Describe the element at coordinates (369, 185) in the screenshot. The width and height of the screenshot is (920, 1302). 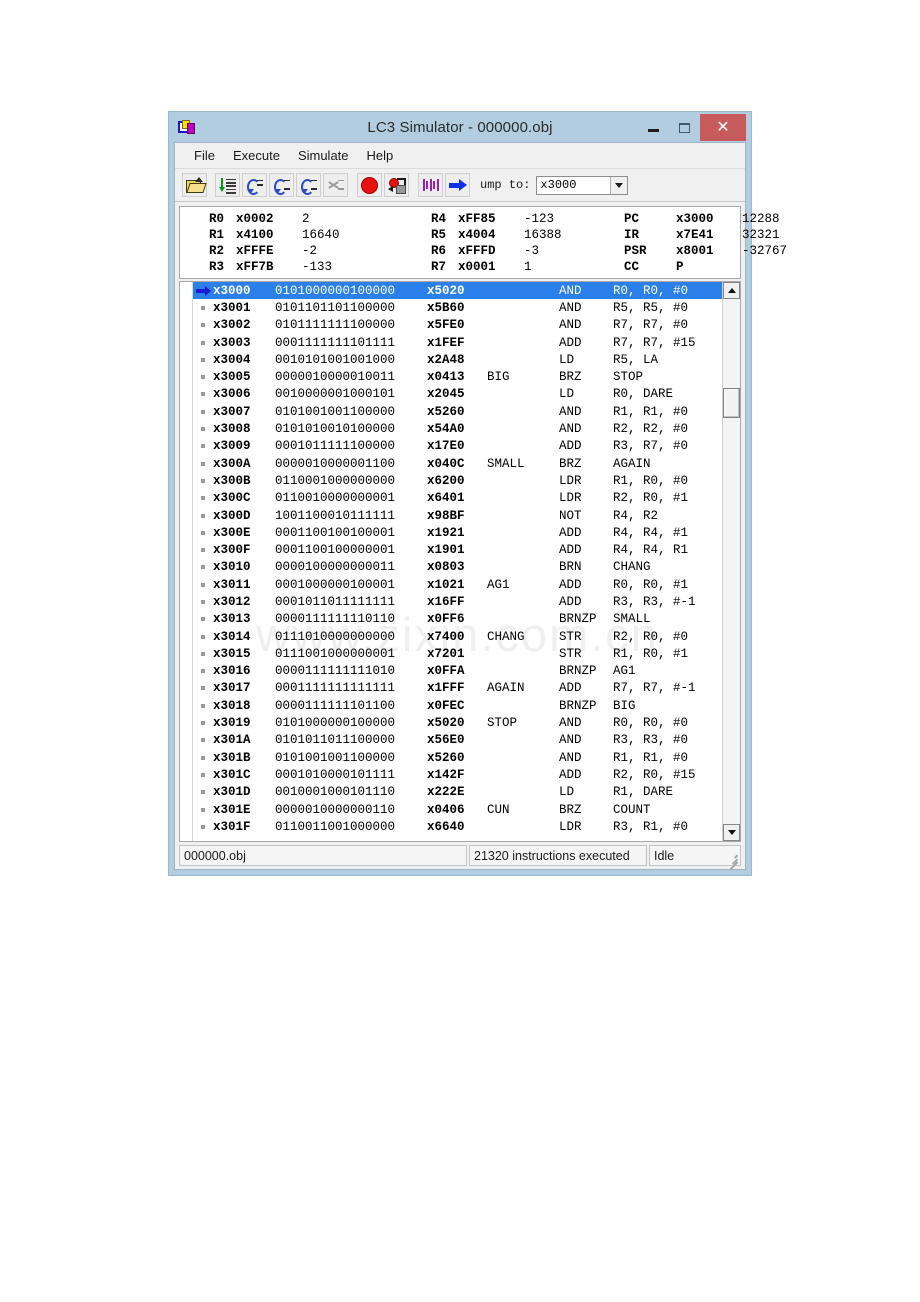
I see `stop-button` at that location.